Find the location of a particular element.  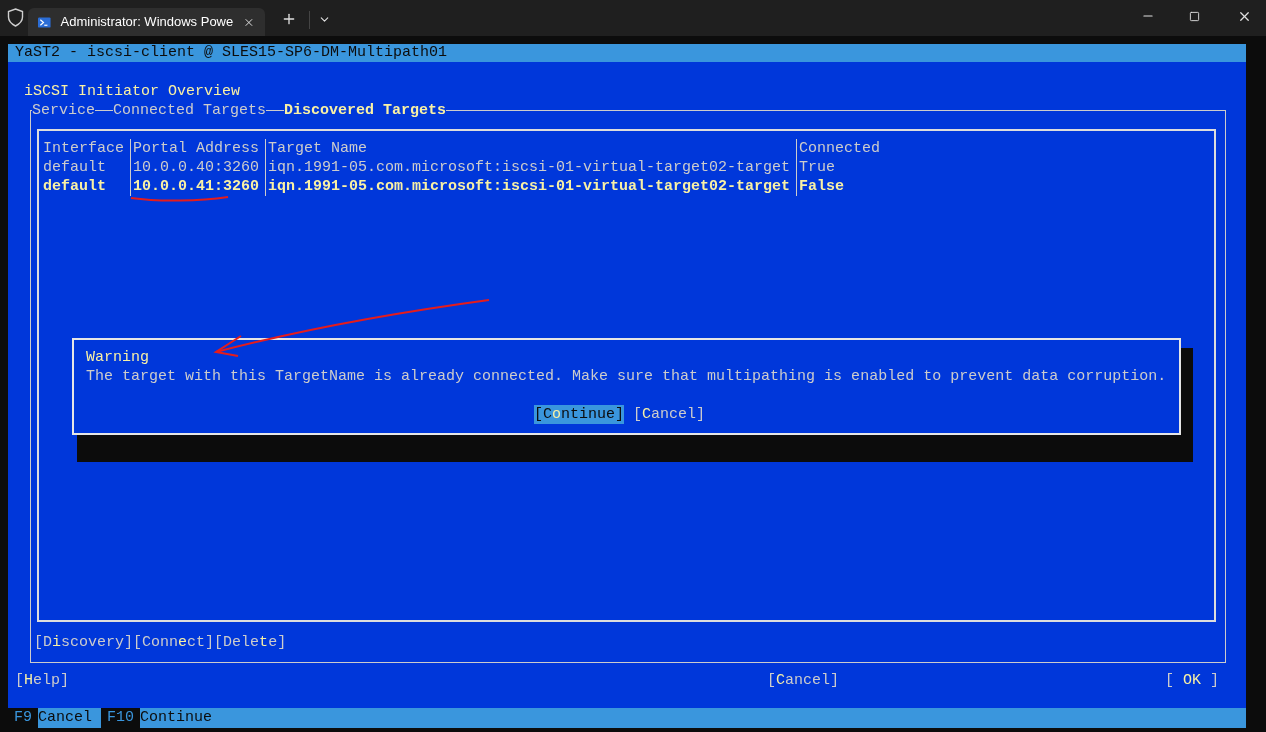

table-action-button: [Delete] is located at coordinates (250, 642).